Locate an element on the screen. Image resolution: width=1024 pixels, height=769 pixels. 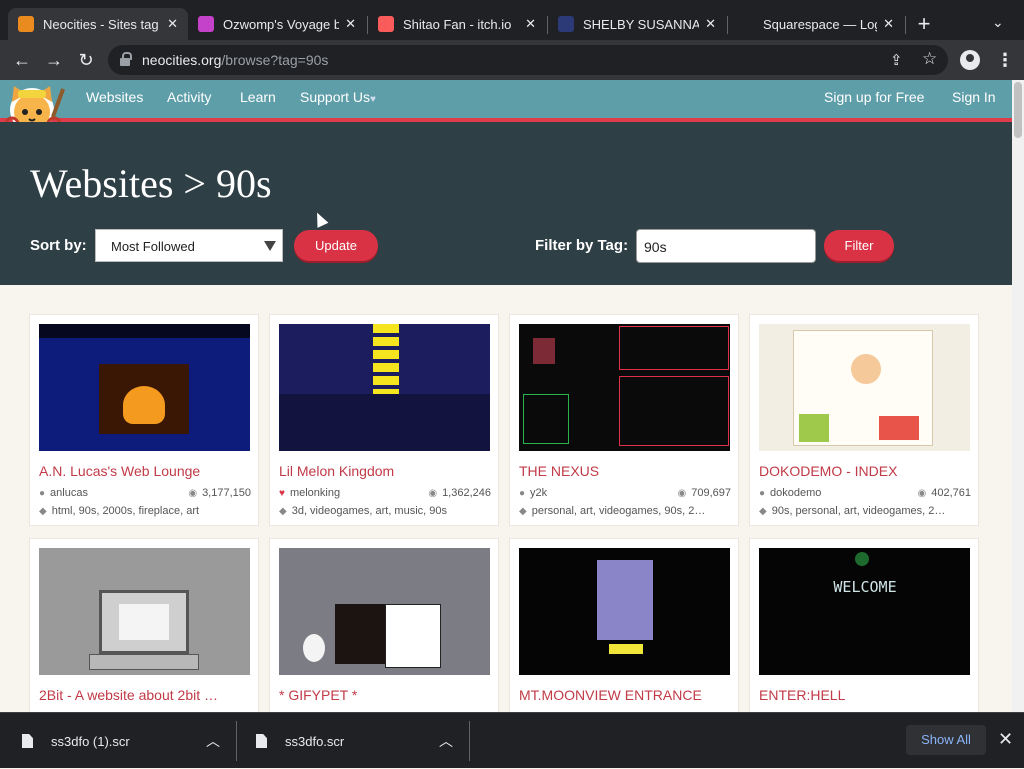
profile-avatar-icon is located at coordinates (970, 60).